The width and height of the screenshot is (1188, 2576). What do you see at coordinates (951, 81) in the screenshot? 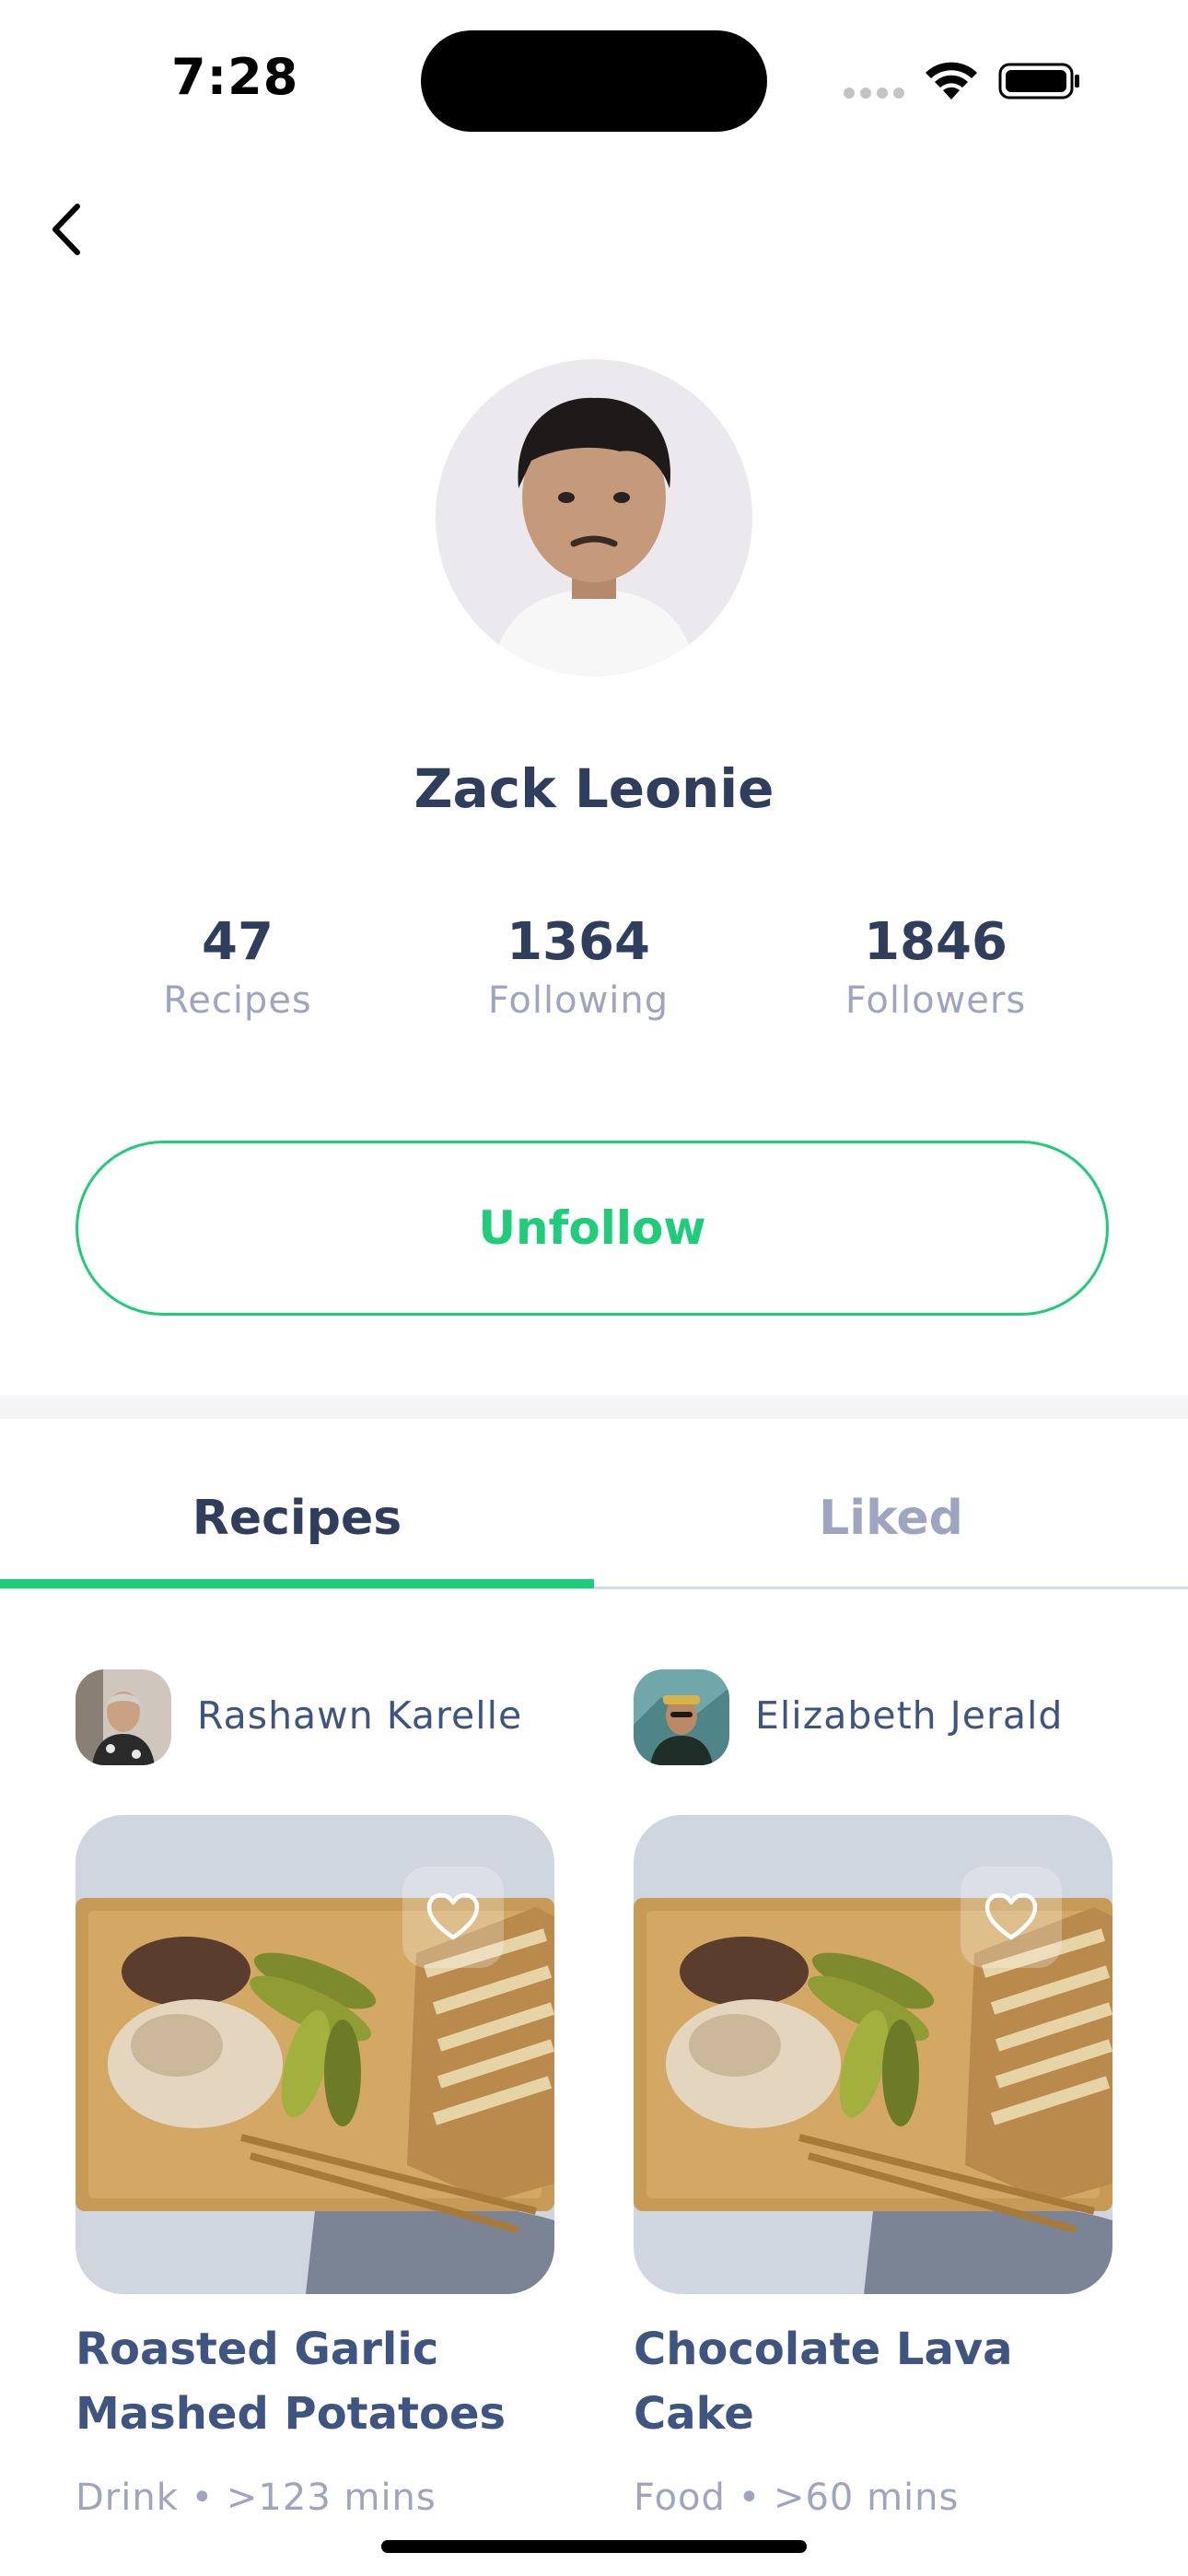
I see `wifi-icon` at bounding box center [951, 81].